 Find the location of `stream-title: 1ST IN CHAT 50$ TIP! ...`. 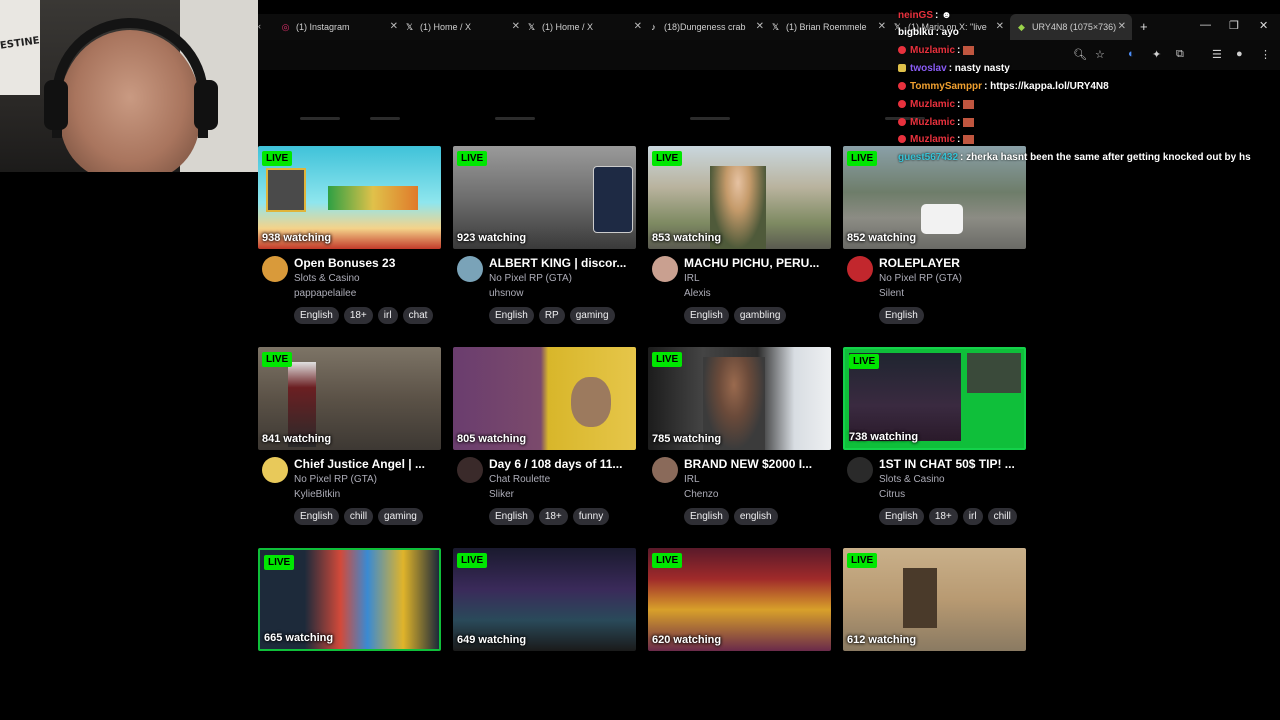

stream-title: 1ST IN CHAT 50$ TIP! ... is located at coordinates (953, 464).